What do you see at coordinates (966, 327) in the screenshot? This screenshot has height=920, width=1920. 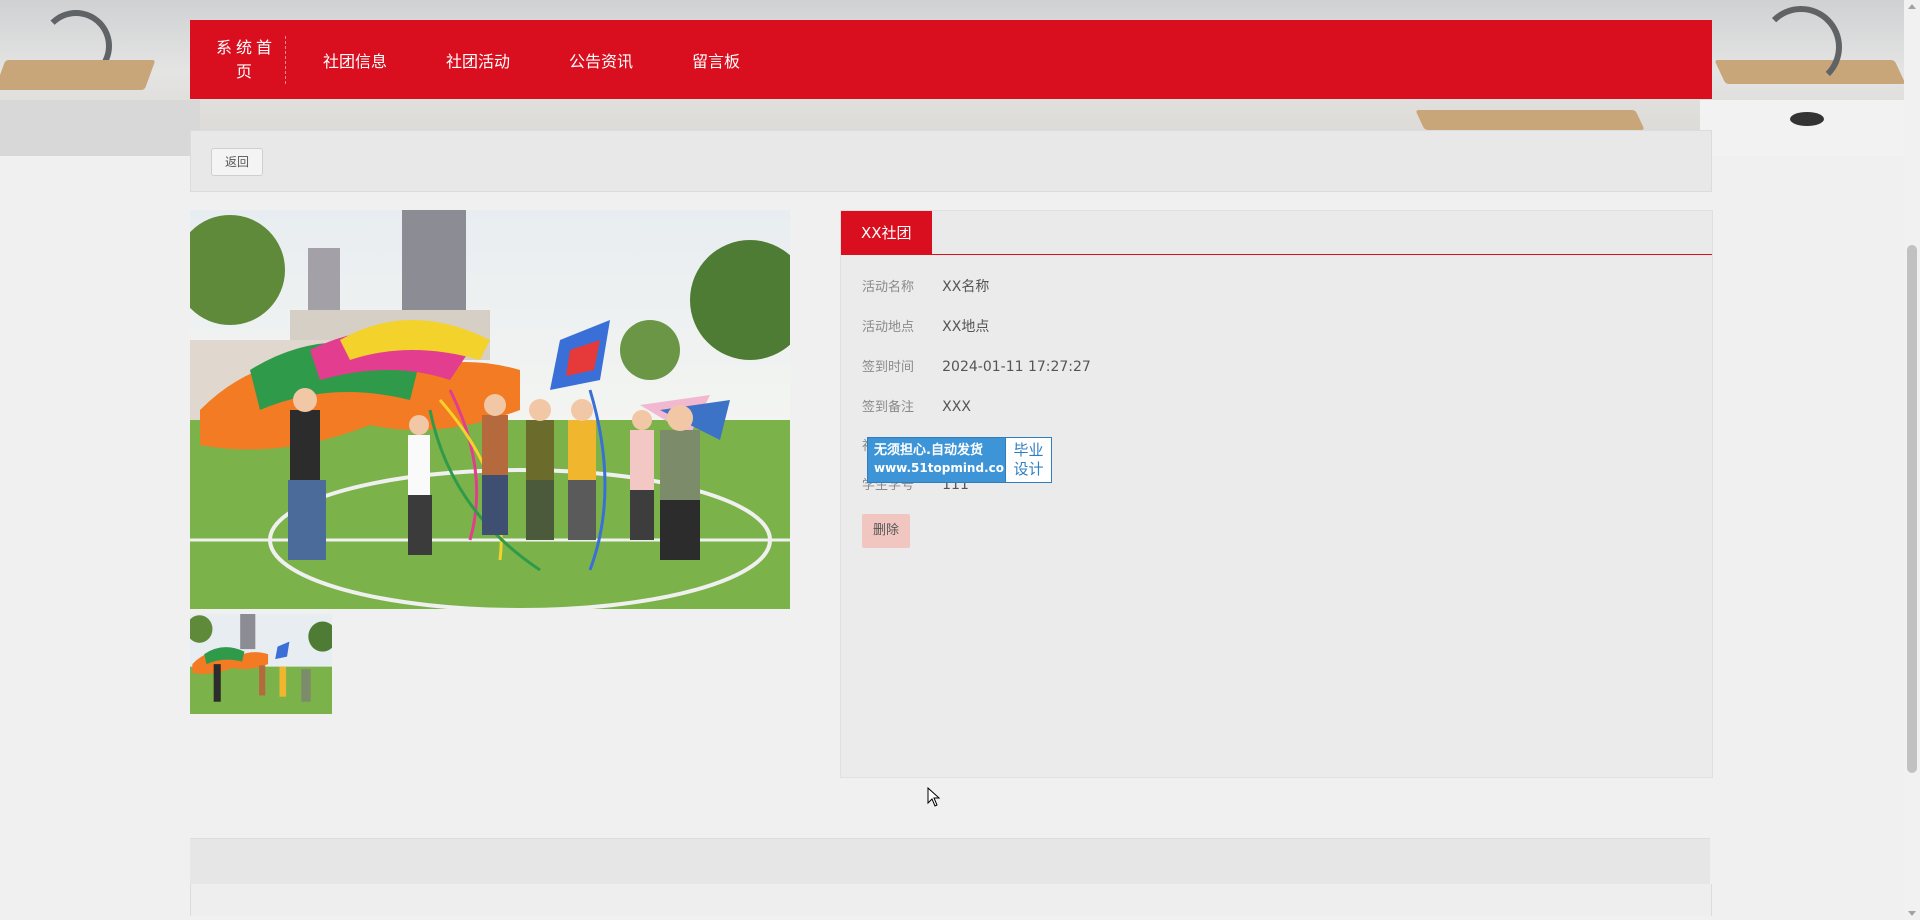 I see `field-value: XX地点` at bounding box center [966, 327].